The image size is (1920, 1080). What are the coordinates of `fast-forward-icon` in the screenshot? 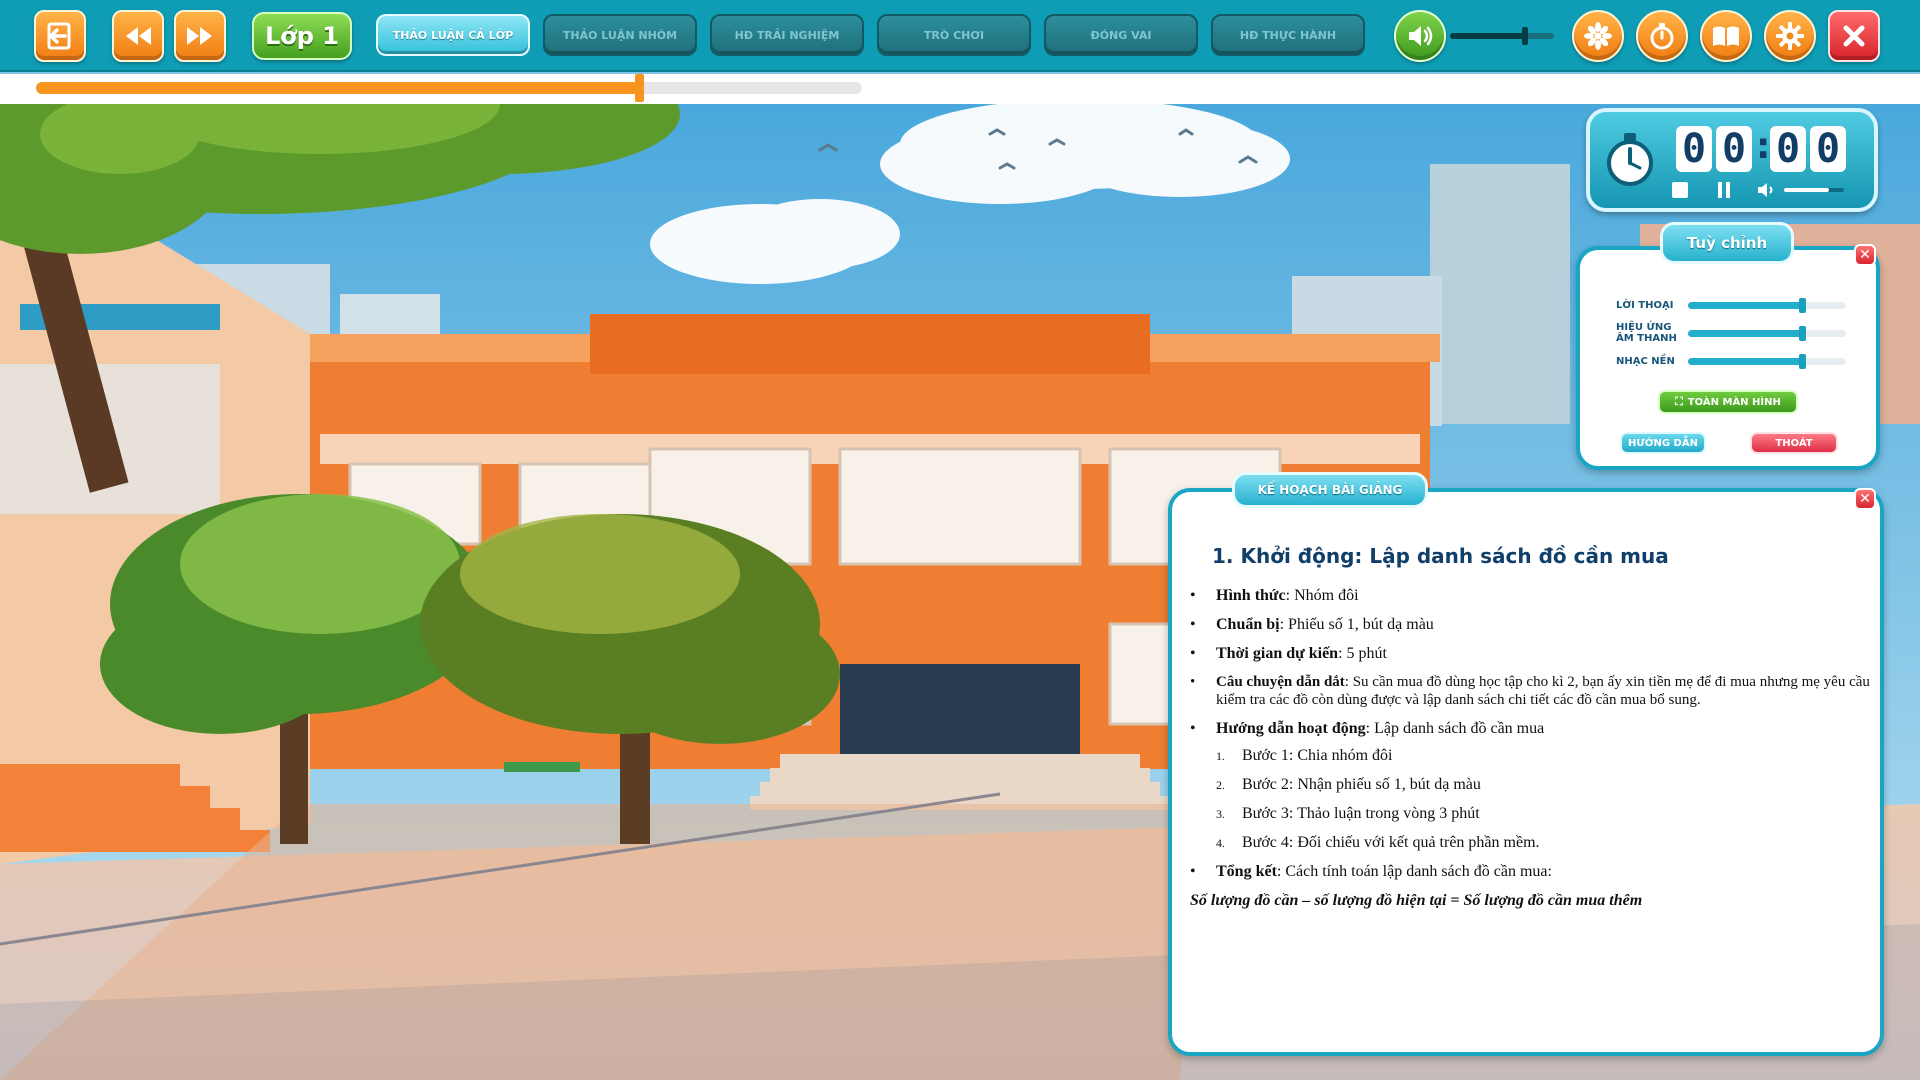 It's located at (199, 36).